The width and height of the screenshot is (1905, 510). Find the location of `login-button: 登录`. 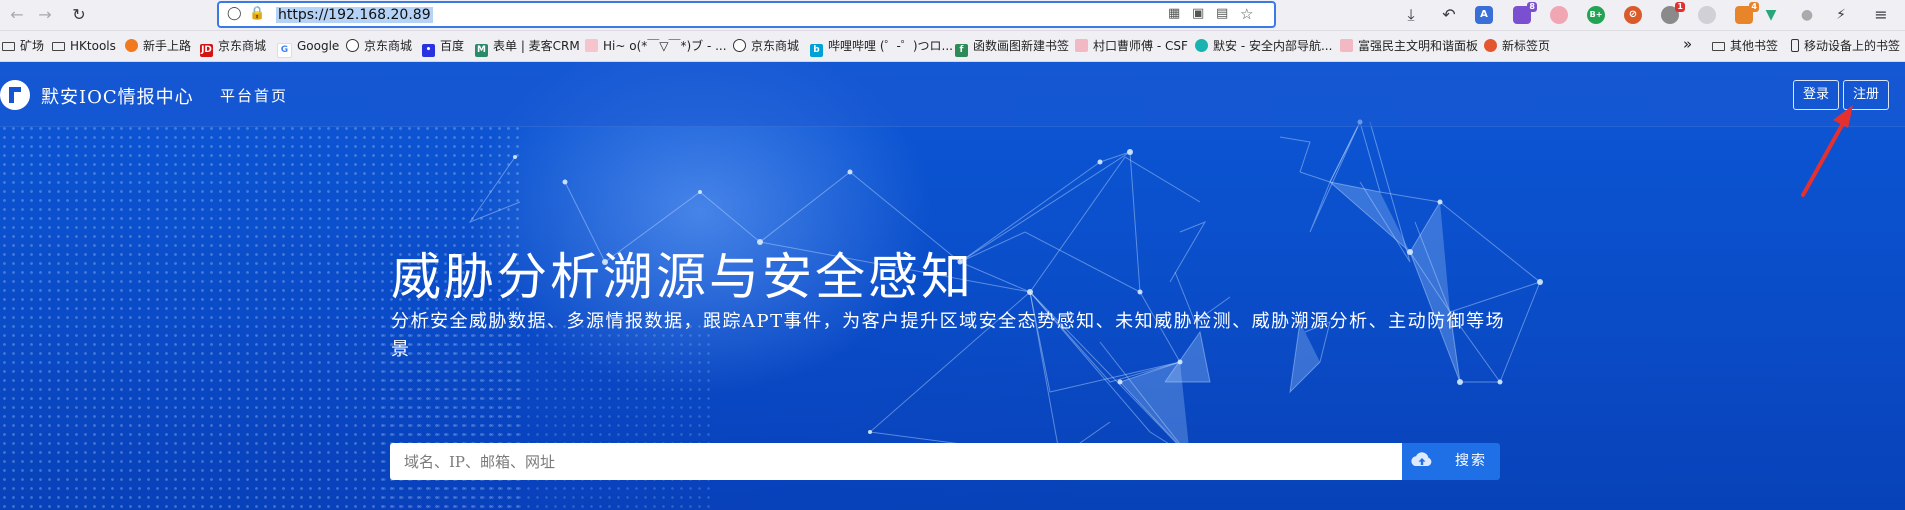

login-button: 登录 is located at coordinates (1816, 95).